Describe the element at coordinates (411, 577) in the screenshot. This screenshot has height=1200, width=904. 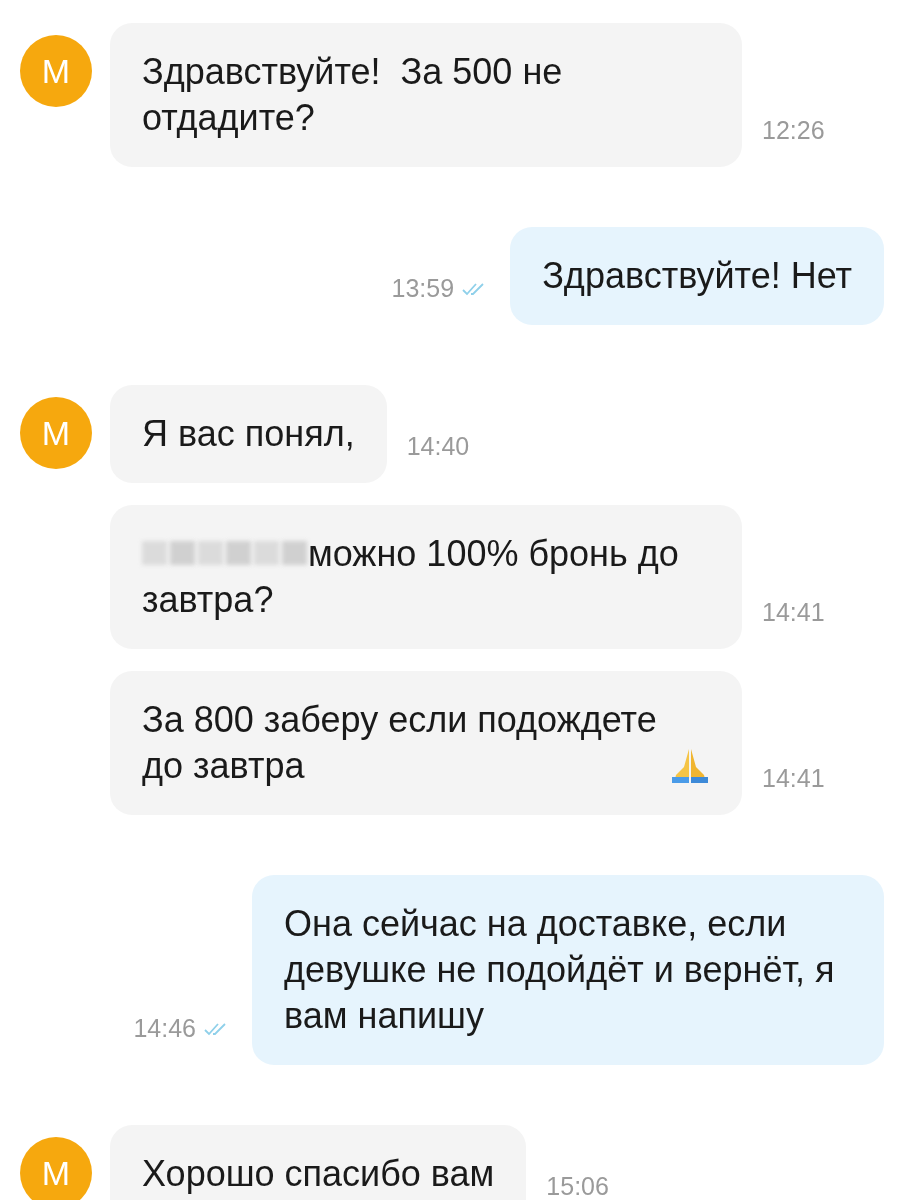
I see `message-text: можно 100% бронь до завтра?` at that location.